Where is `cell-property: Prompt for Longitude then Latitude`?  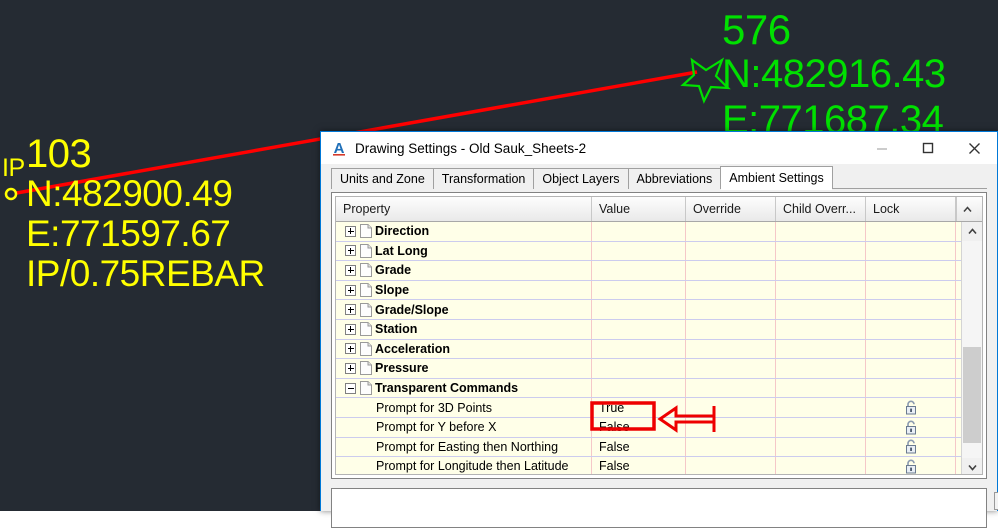
cell-property: Prompt for Longitude then Latitude is located at coordinates (464, 466).